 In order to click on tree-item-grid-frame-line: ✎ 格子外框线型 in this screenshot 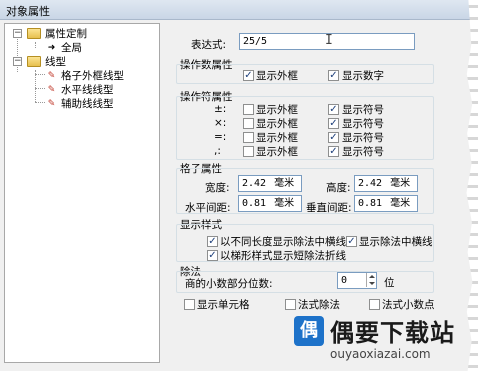, I will do `click(101, 76)`.